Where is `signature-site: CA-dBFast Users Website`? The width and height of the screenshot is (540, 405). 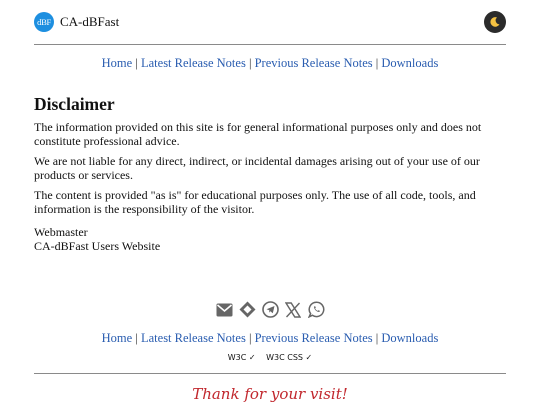
signature-site: CA-dBFast Users Website is located at coordinates (97, 245).